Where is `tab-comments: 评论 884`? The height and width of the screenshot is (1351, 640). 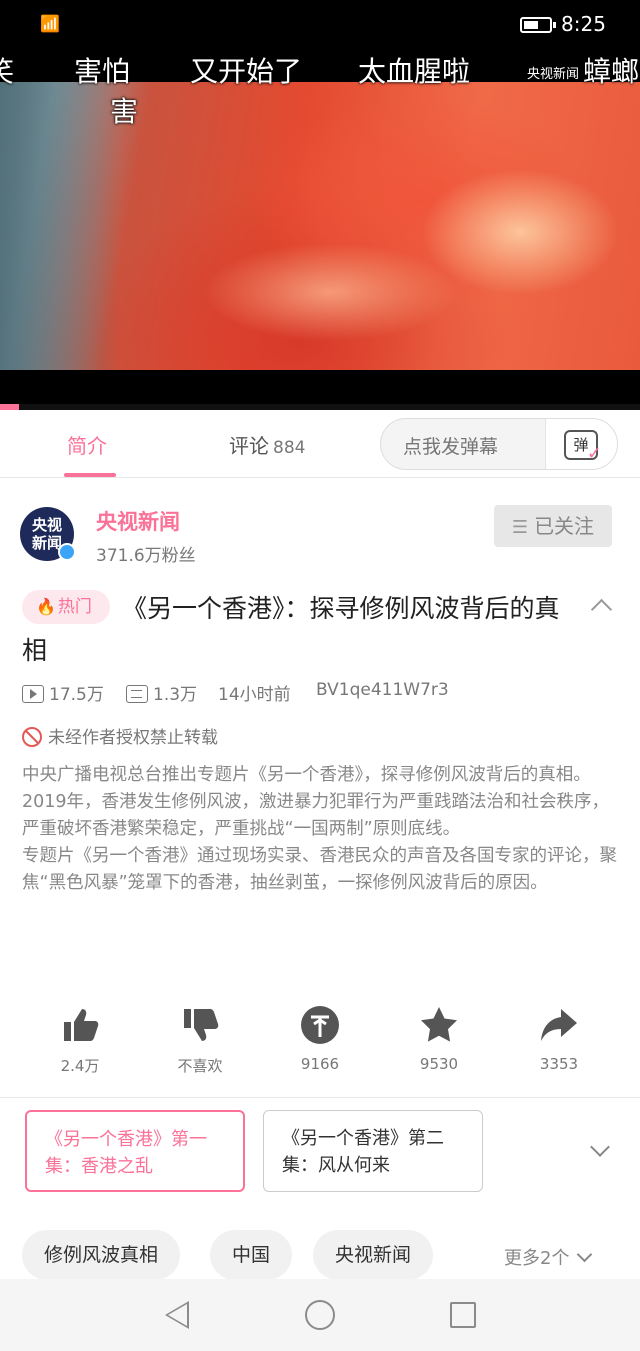
tab-comments: 评论 884 is located at coordinates (267, 444).